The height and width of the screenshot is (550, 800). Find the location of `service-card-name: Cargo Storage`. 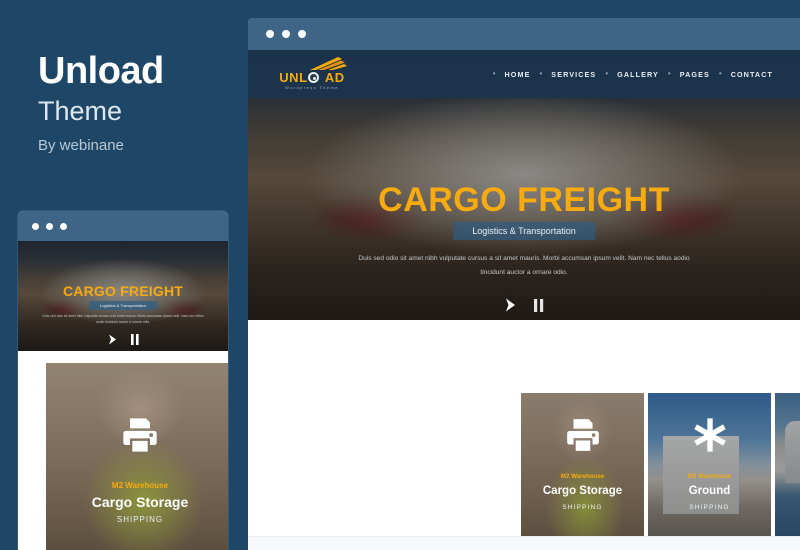

service-card-name: Cargo Storage is located at coordinates (582, 491).